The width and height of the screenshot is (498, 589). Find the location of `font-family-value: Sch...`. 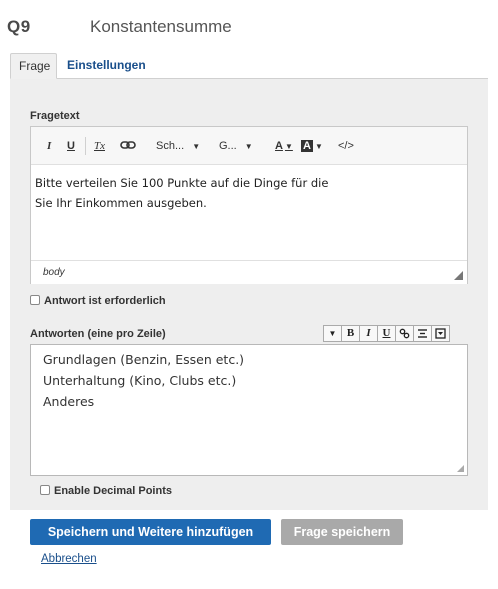

font-family-value: Sch... is located at coordinates (170, 146).